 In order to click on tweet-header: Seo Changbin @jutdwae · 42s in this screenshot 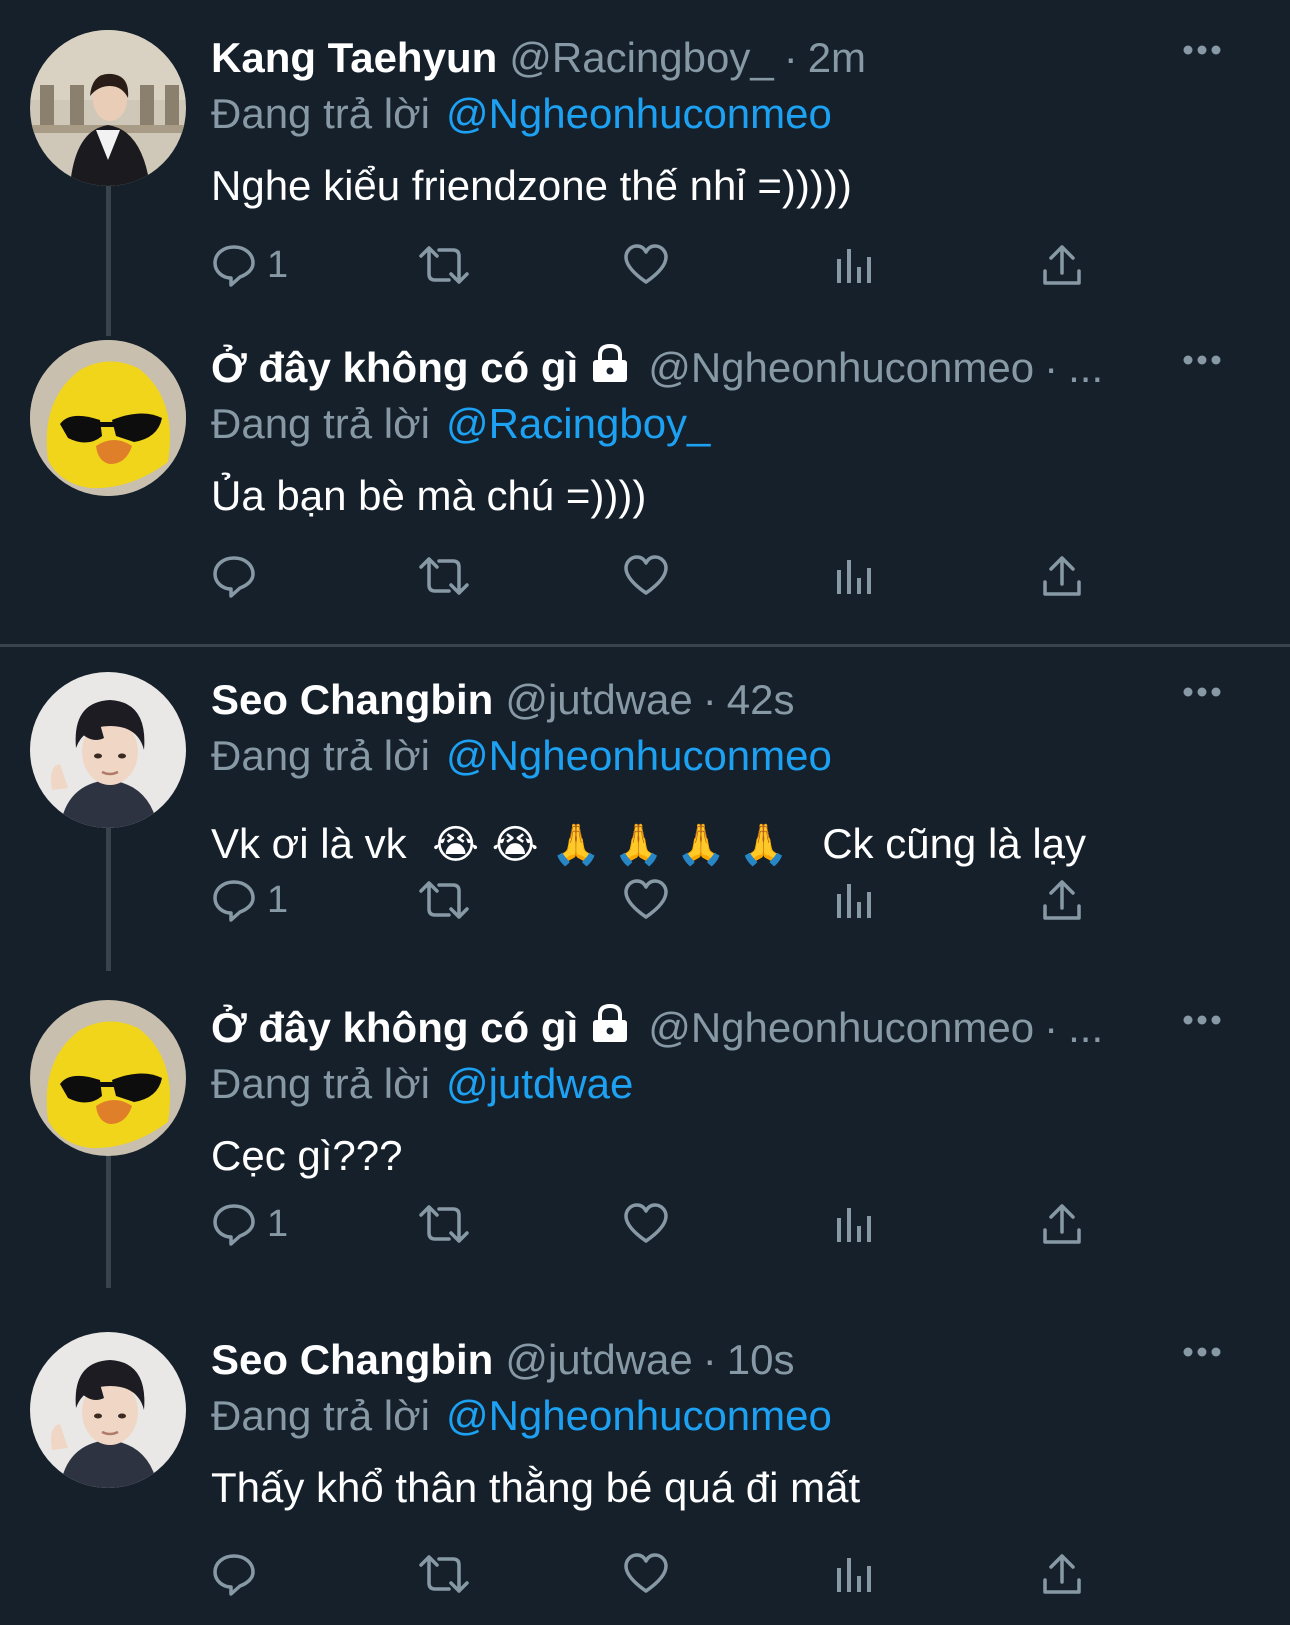, I will do `click(711, 700)`.